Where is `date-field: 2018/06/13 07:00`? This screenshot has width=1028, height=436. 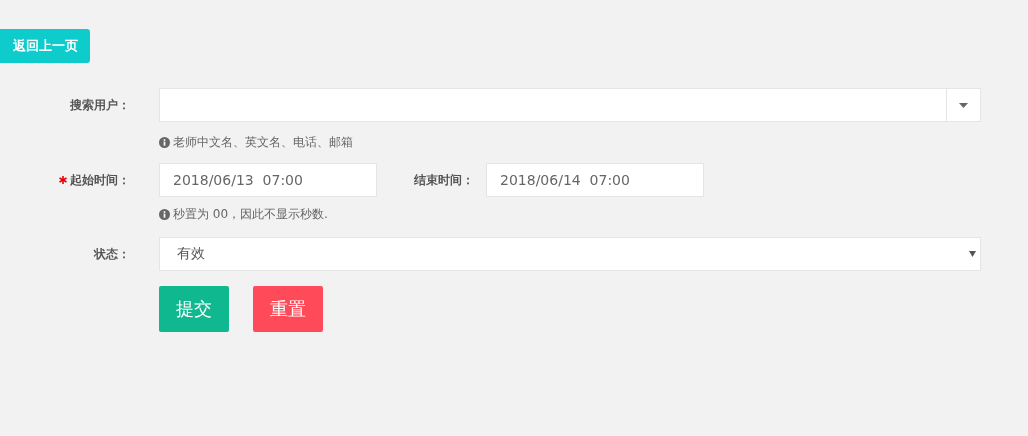
date-field: 2018/06/13 07:00 is located at coordinates (268, 180).